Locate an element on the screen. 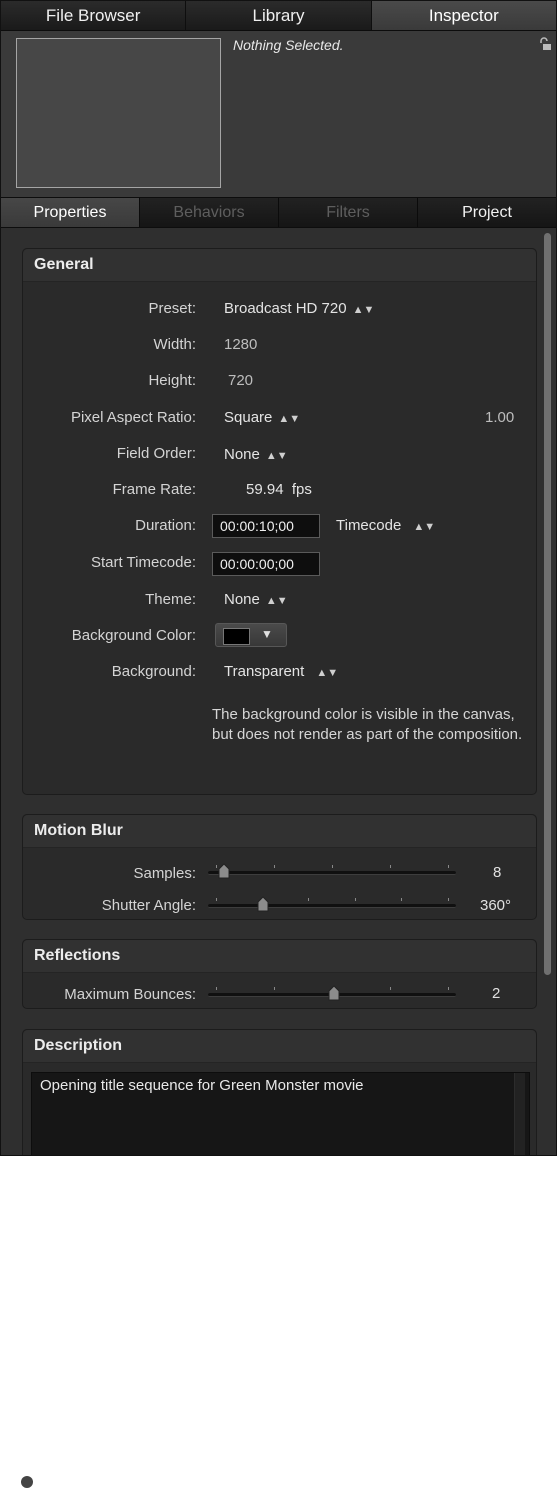 This screenshot has width=557, height=1490. shutter-angle-slider is located at coordinates (332, 904).